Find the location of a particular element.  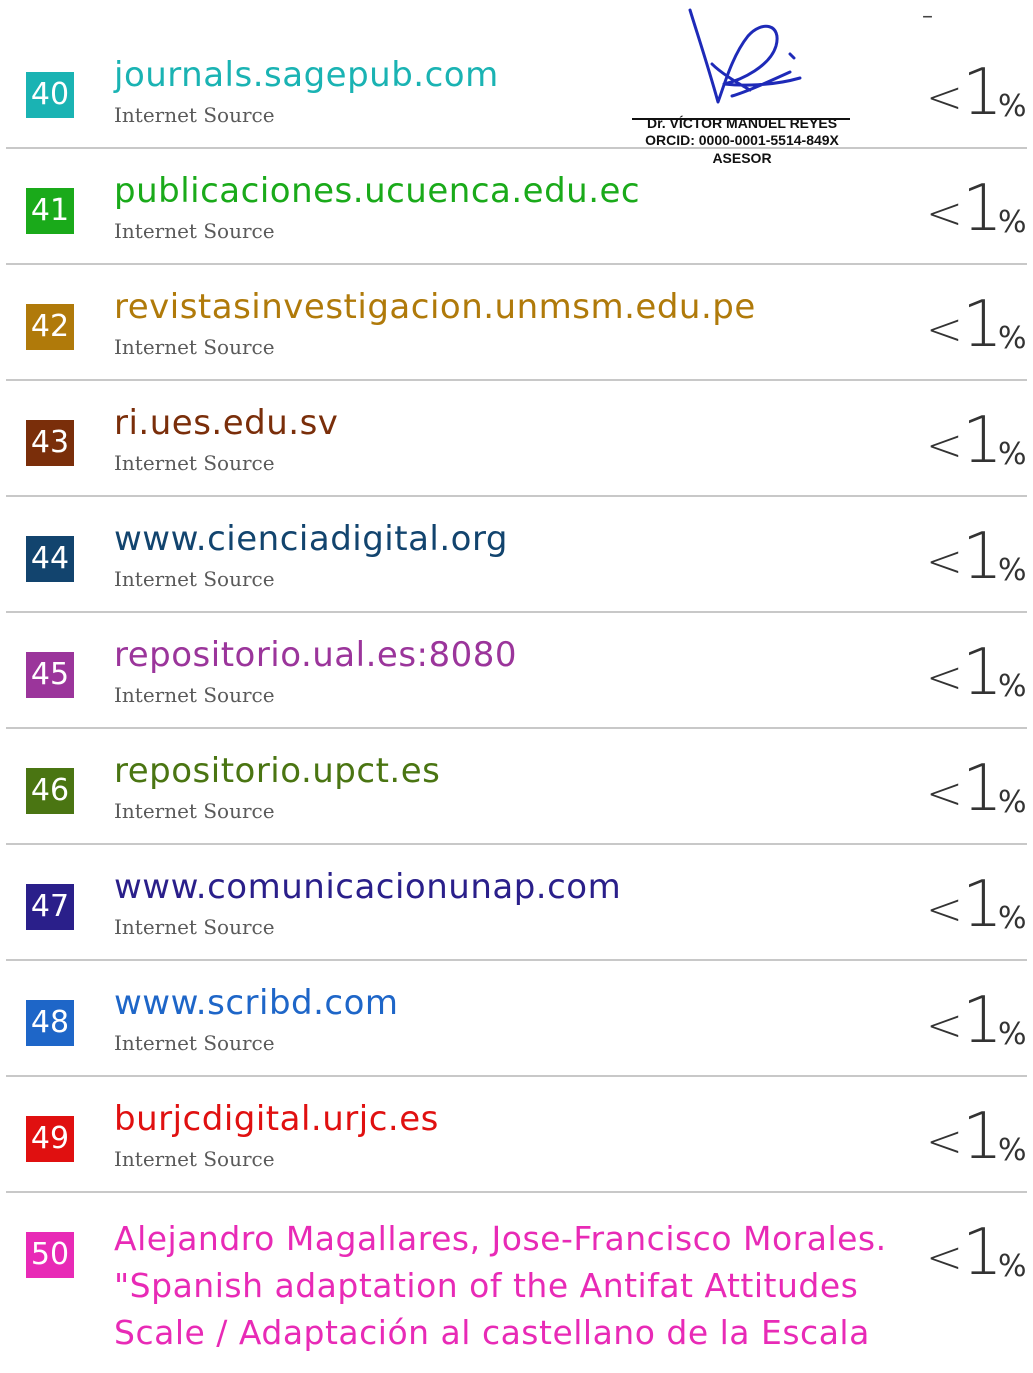

source-title: publicaciones.ucuenca.edu.ec is located at coordinates (377, 191).